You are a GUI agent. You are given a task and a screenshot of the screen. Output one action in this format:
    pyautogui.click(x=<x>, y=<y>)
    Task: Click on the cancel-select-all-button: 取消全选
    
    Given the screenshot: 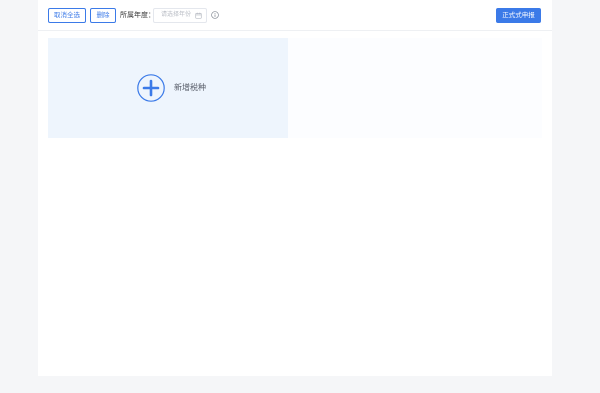 What is the action you would take?
    pyautogui.click(x=67, y=15)
    